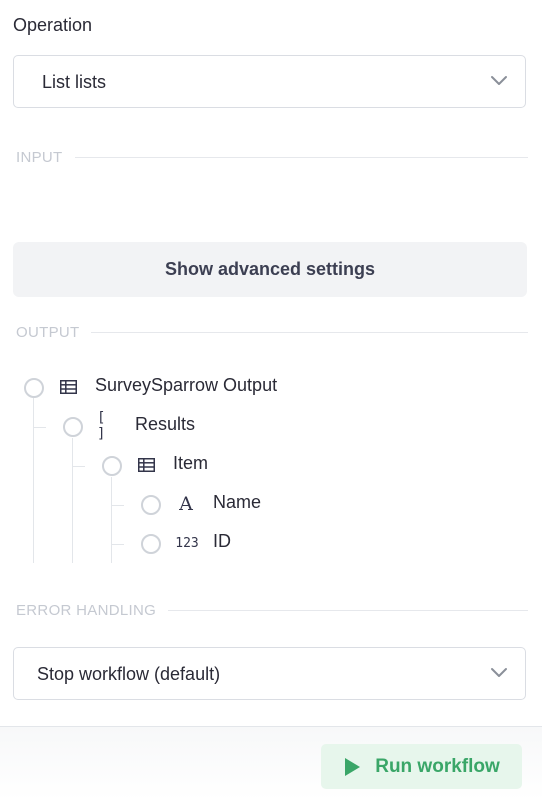 The width and height of the screenshot is (542, 800). I want to click on tree-label-surveysparrow-output: SurveySparrow Output, so click(186, 385).